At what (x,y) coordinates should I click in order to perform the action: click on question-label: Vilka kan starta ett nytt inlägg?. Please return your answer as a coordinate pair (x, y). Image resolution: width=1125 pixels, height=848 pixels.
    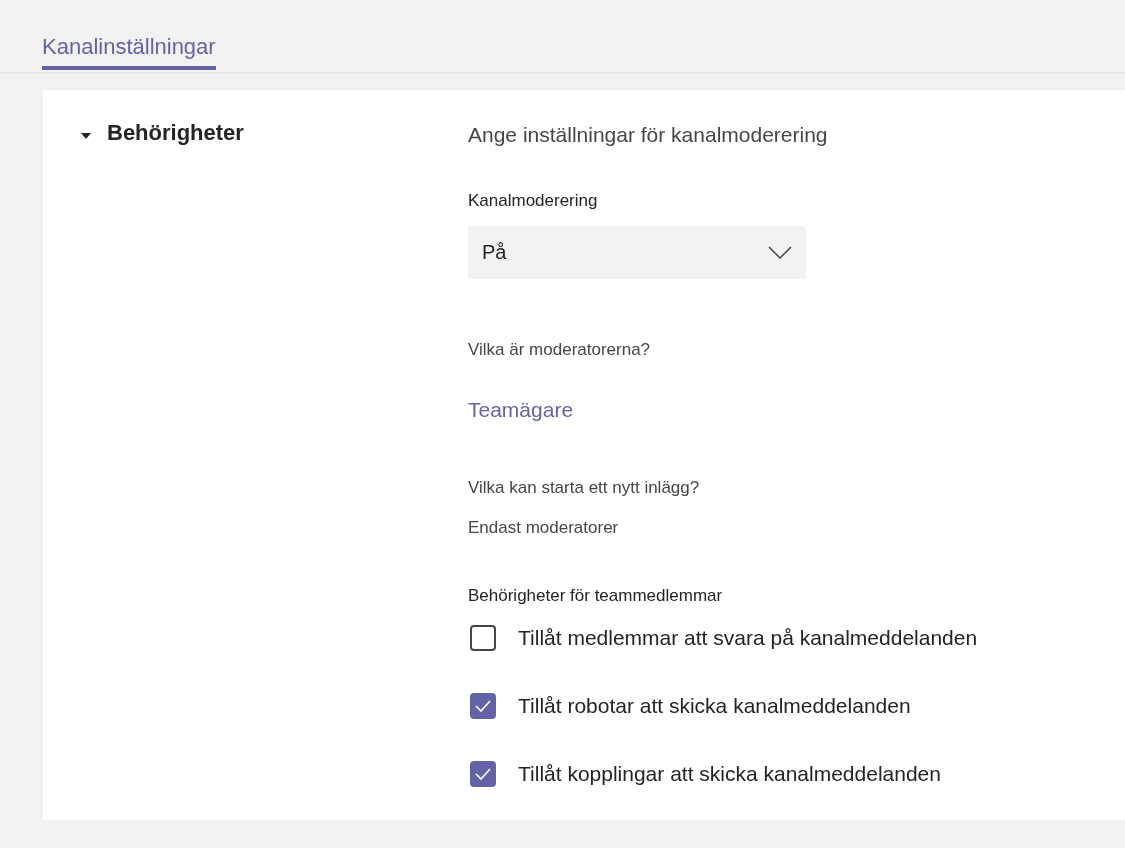
    Looking at the image, I should click on (584, 488).